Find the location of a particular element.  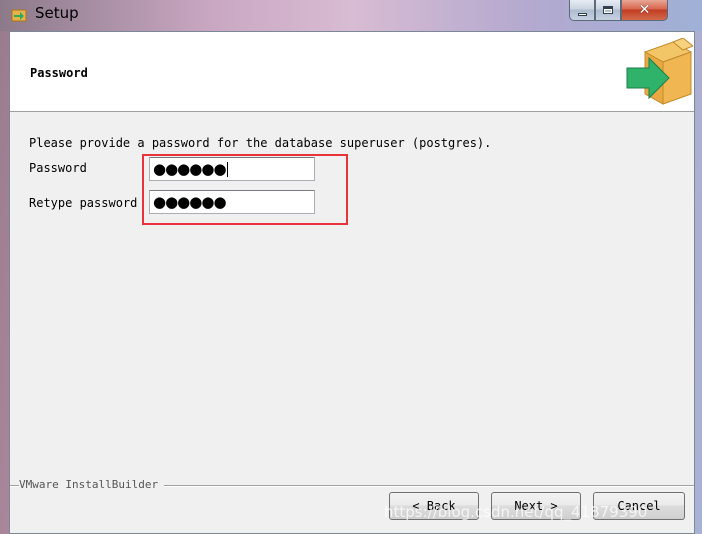

maximize-icon is located at coordinates (608, 10).